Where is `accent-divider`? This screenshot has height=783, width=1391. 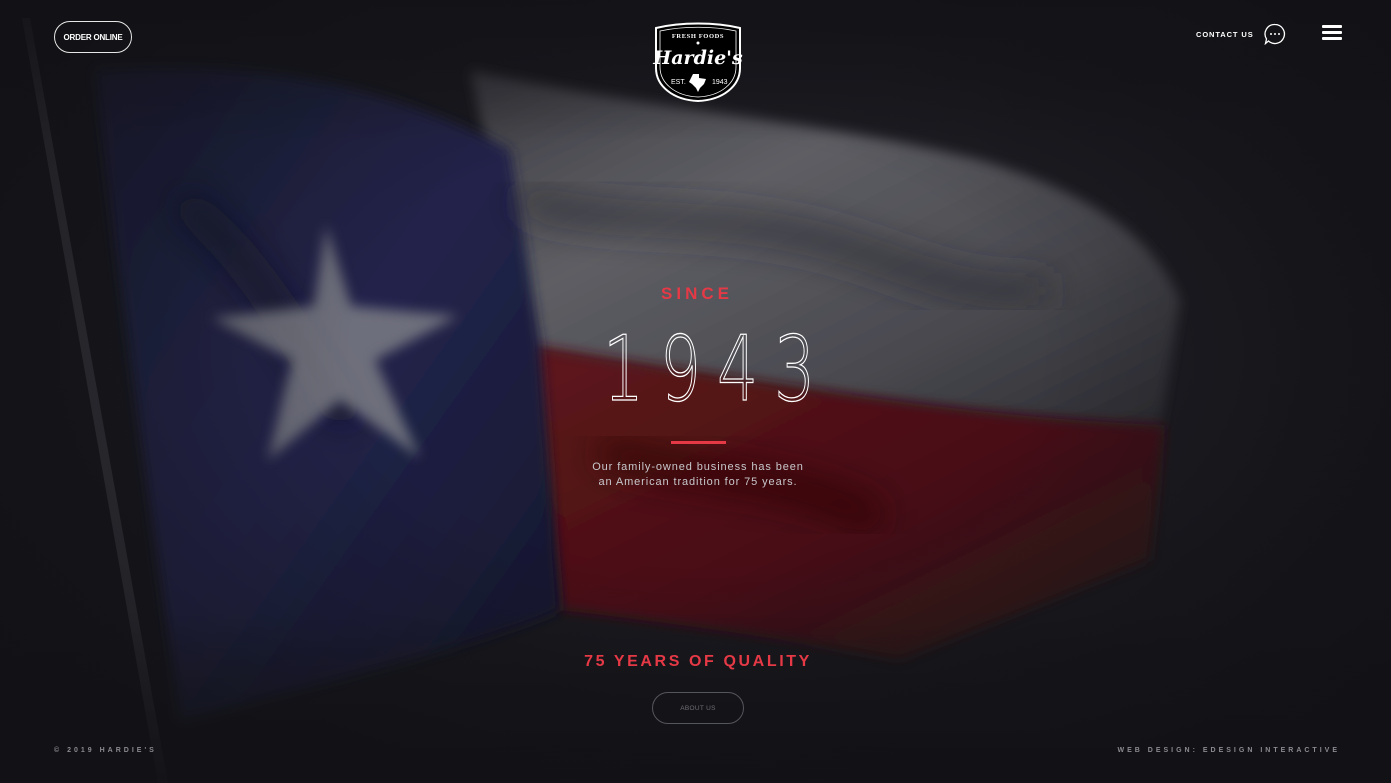 accent-divider is located at coordinates (698, 442).